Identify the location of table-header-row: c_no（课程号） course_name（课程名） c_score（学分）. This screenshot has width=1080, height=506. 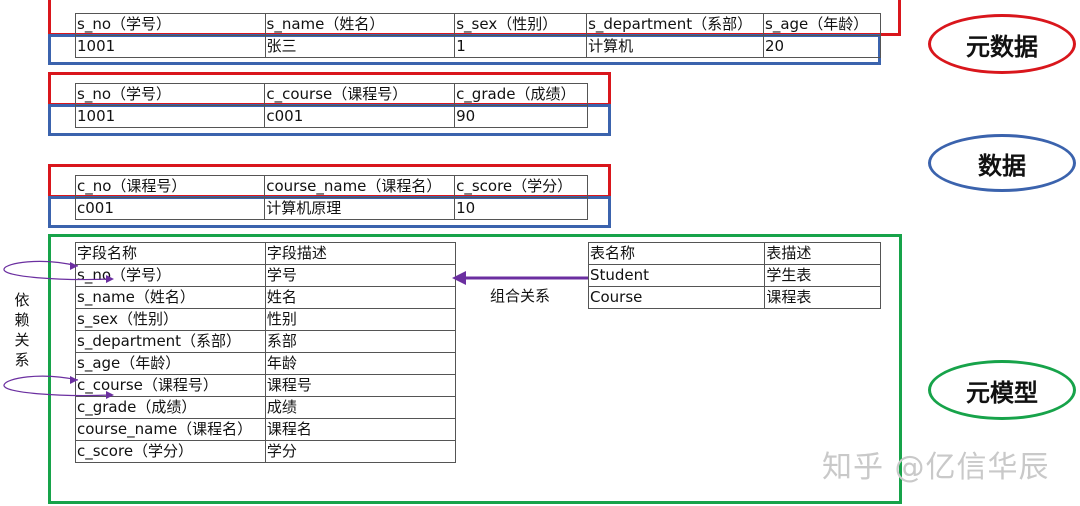
(331, 186).